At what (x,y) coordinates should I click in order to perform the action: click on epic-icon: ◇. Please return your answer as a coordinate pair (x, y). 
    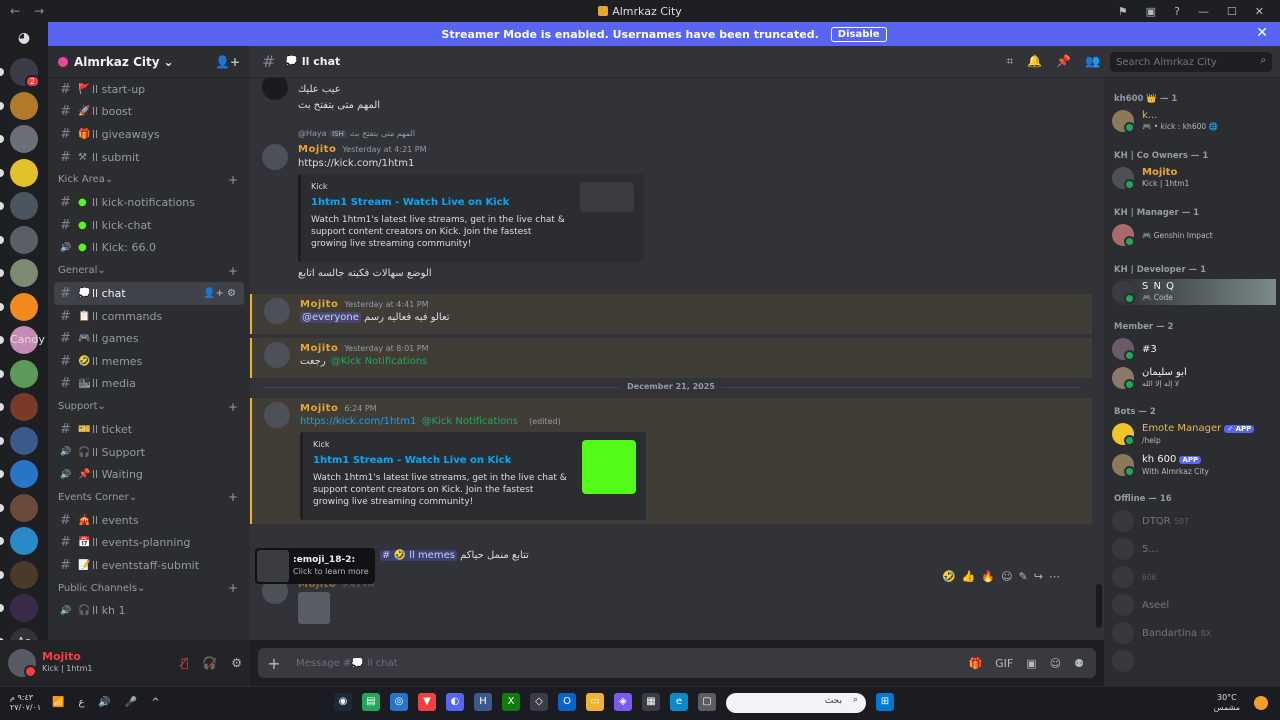
    Looking at the image, I should click on (539, 702).